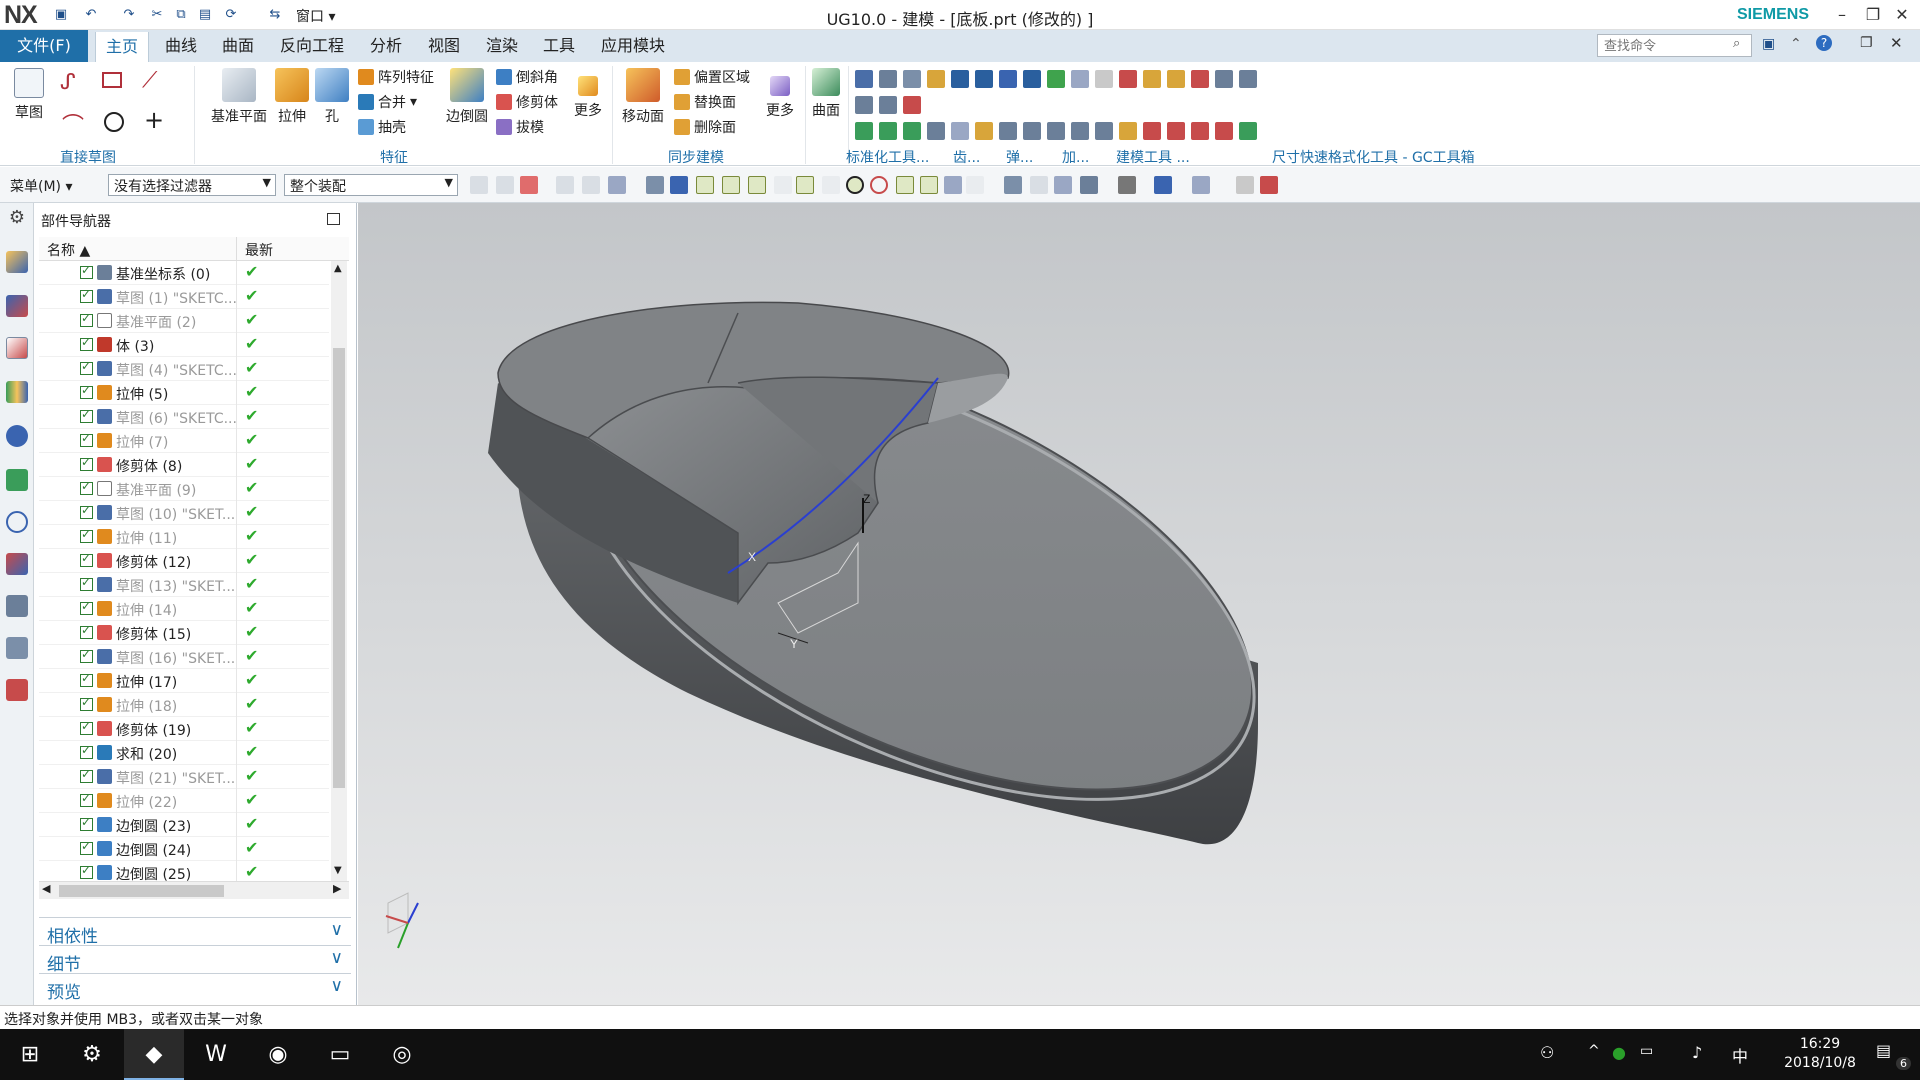  What do you see at coordinates (1896, 43) in the screenshot?
I see `doc-close-icon: ✕` at bounding box center [1896, 43].